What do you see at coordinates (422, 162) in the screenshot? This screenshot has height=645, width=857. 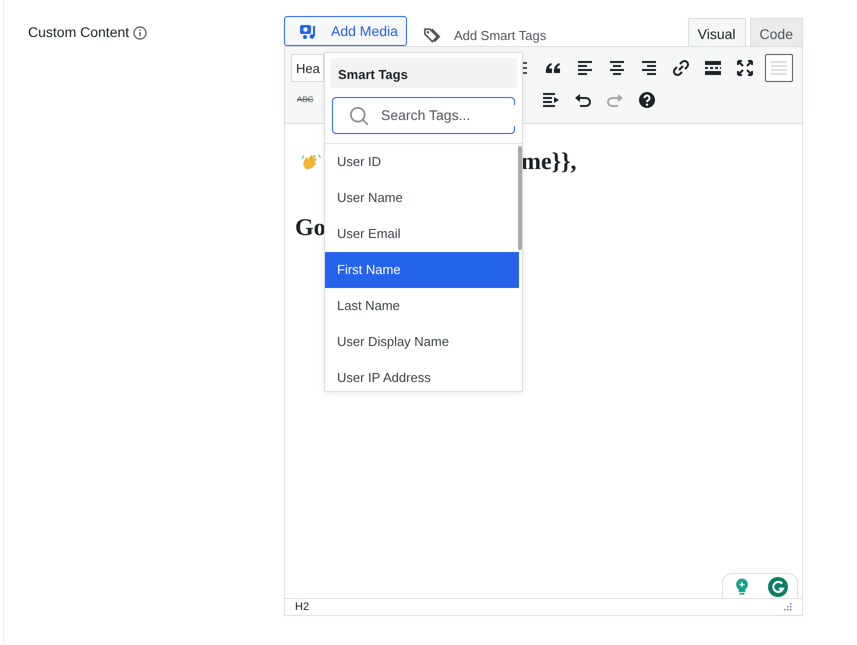 I see `smart-tag-item: User ID` at bounding box center [422, 162].